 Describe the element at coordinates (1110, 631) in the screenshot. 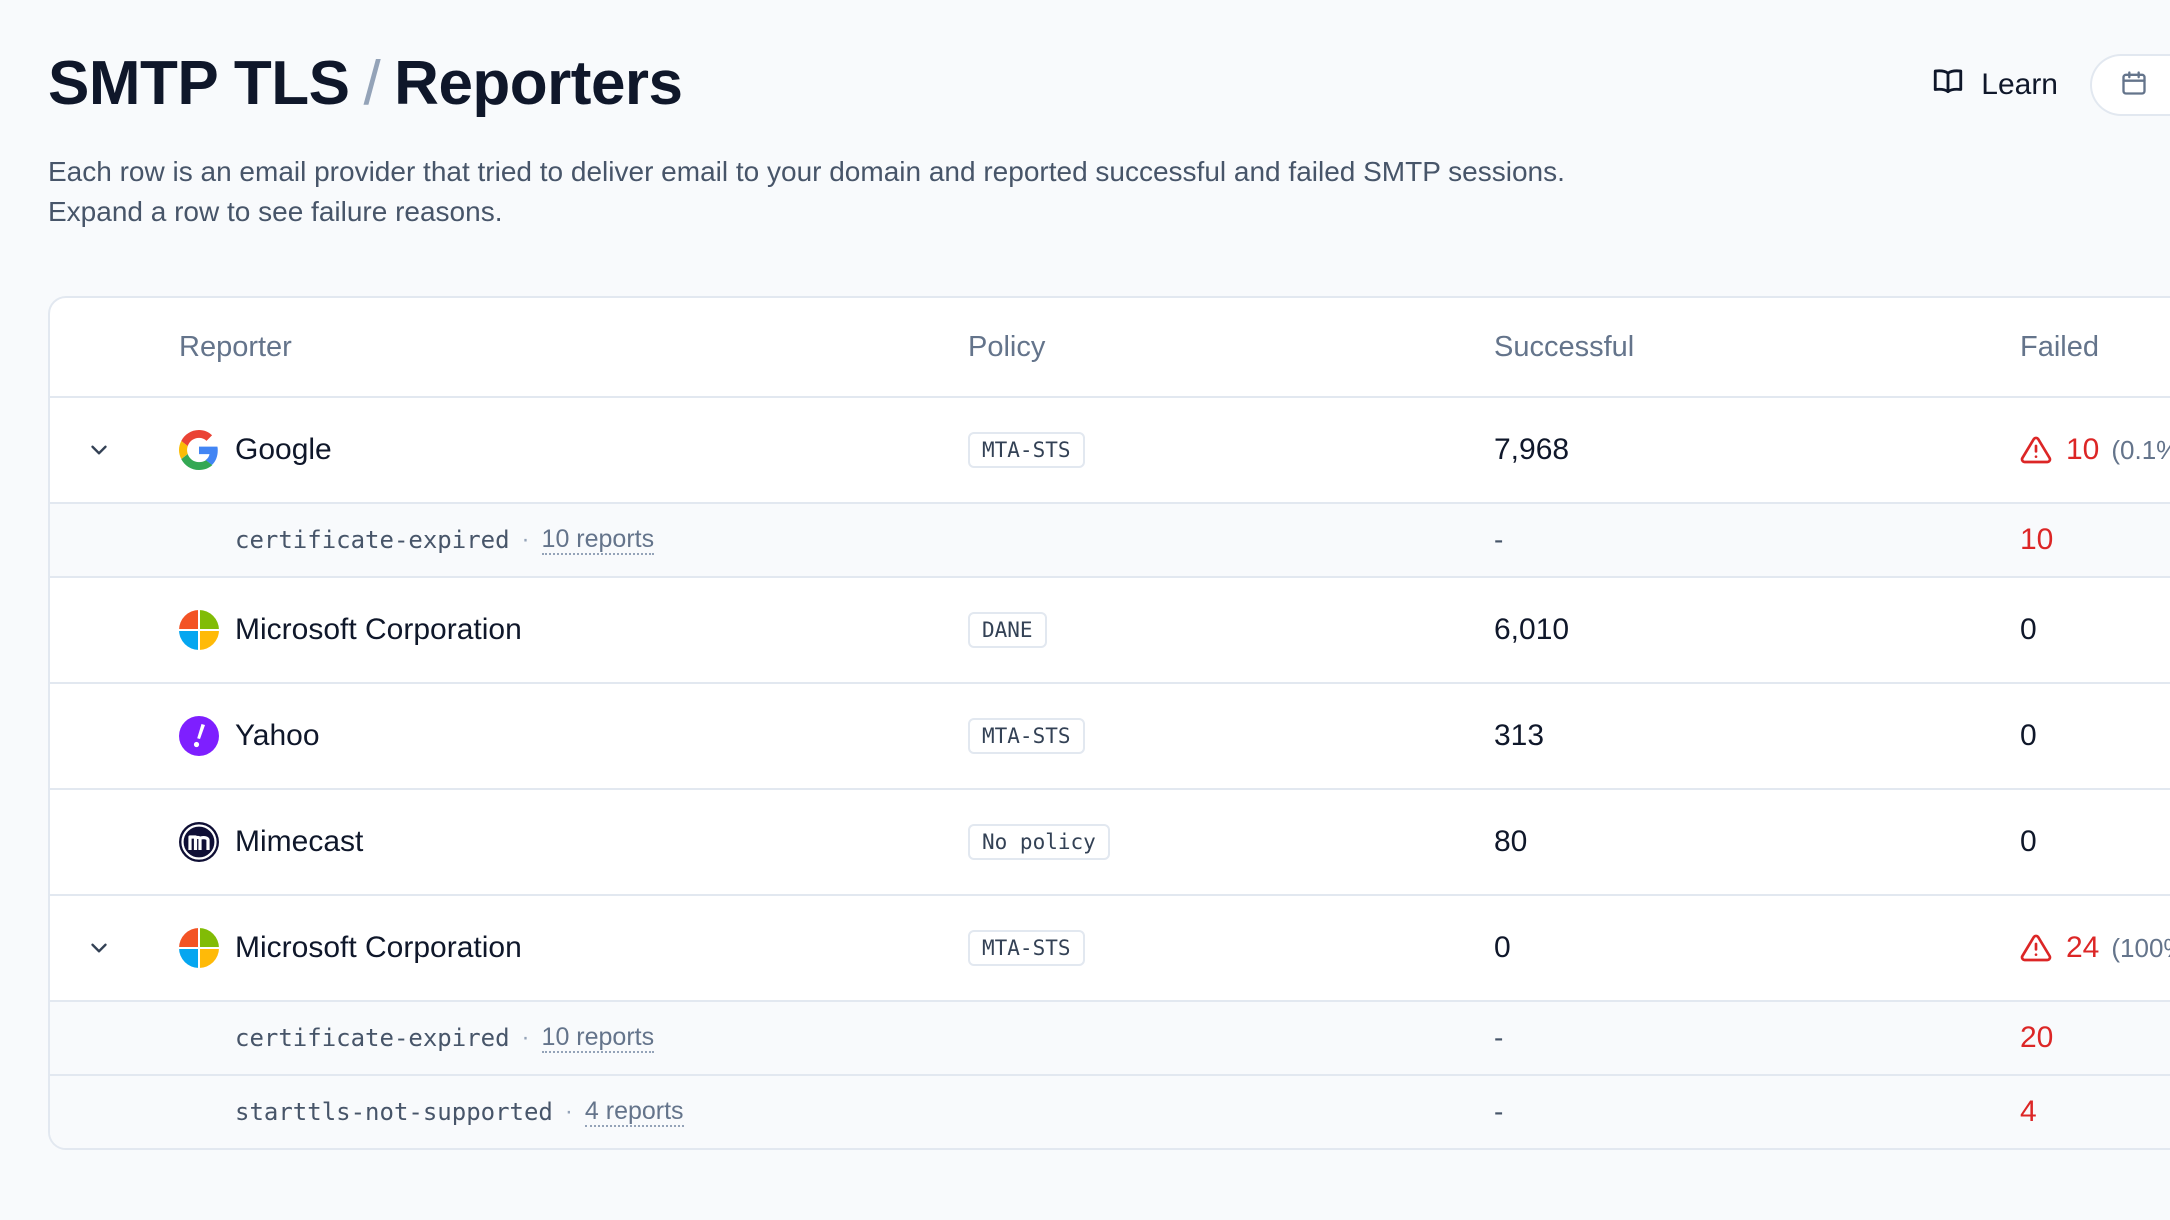

I see `table-row: Microsoft Corporation DANE 6,010 0` at that location.